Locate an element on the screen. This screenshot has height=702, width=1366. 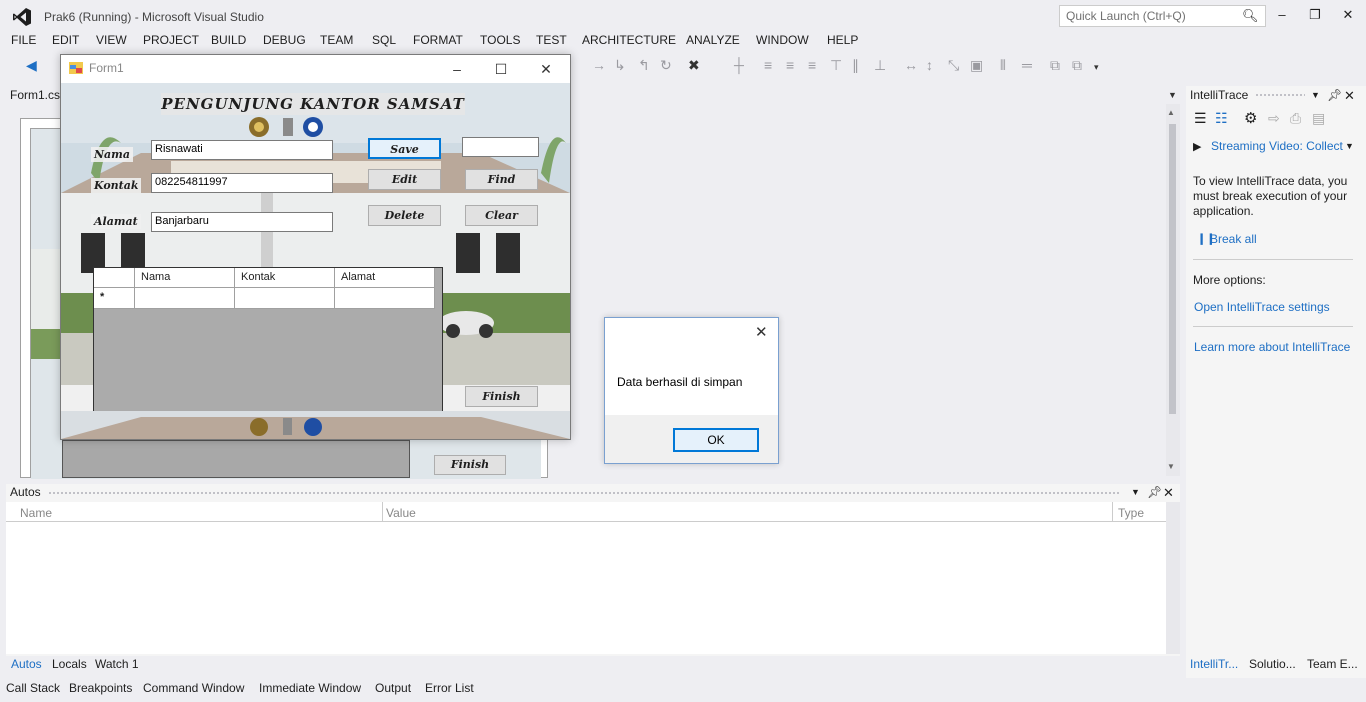
size-to-grid-icon: ▣ is located at coordinates (976, 65).